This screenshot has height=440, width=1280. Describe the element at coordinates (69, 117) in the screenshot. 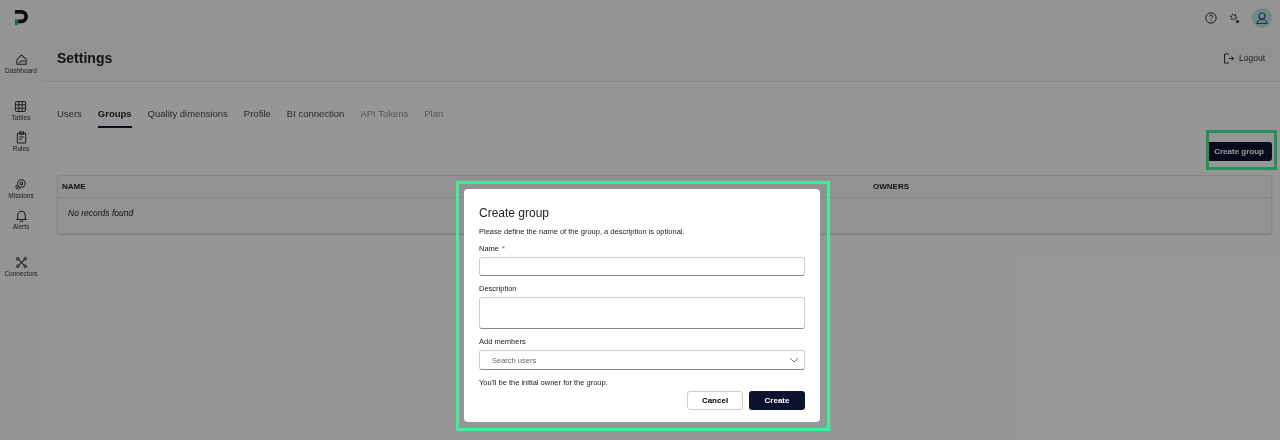

I see `tab: Users` at that location.